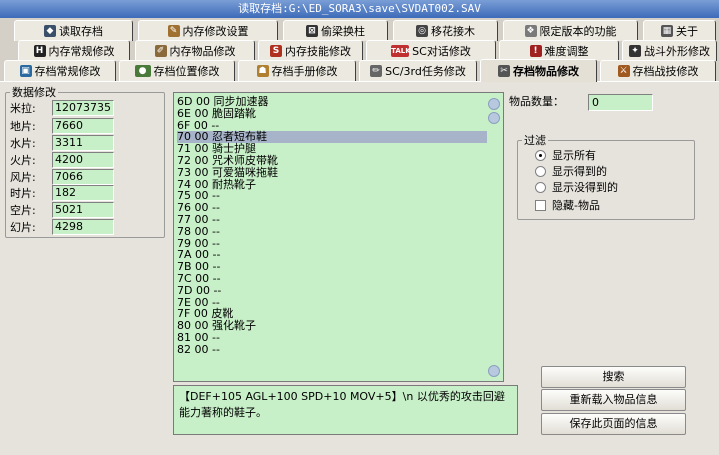 This screenshot has width=719, height=455. Describe the element at coordinates (585, 187) in the screenshot. I see `radio-label: 显示没得到的` at that location.